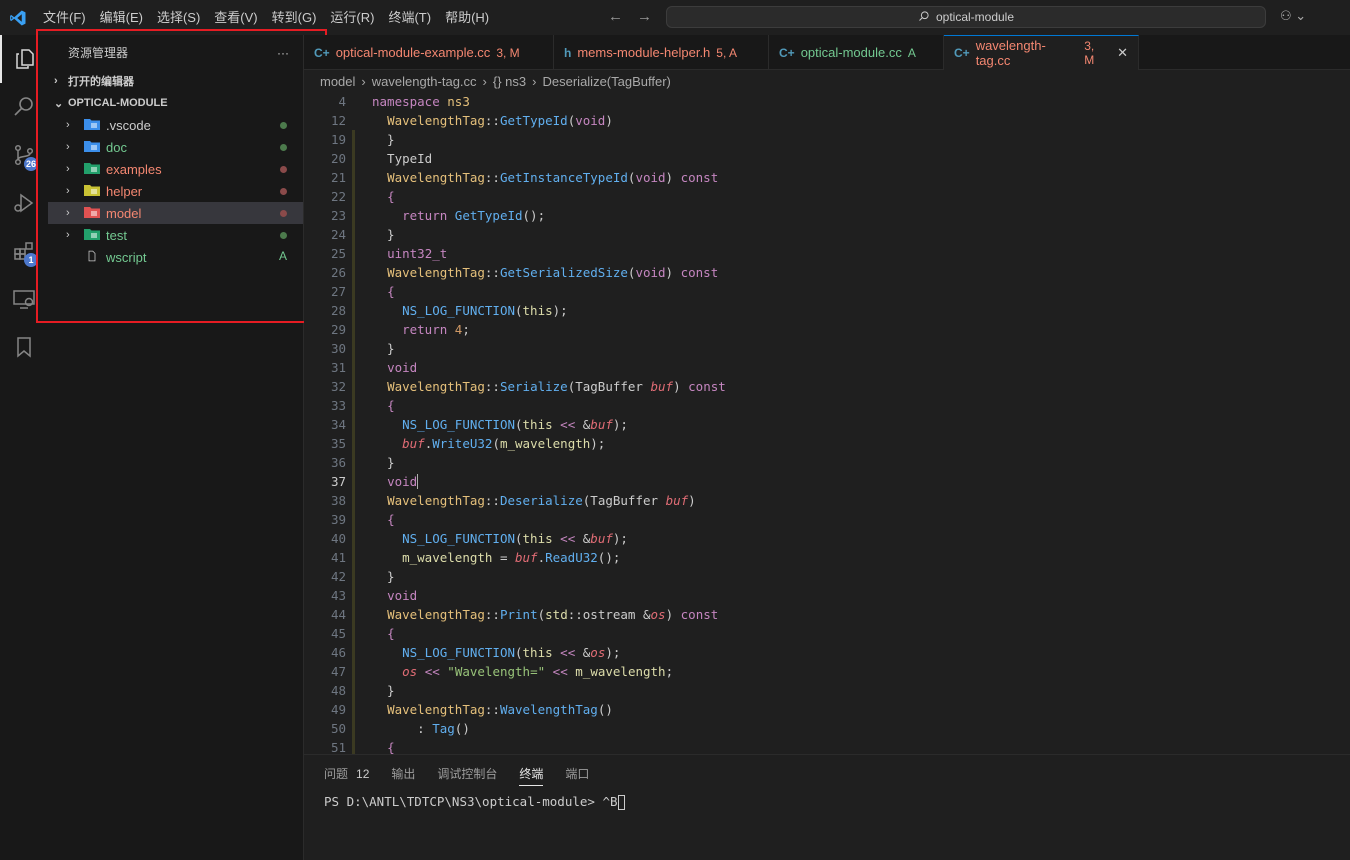 The width and height of the screenshot is (1350, 860). What do you see at coordinates (346, 775) in the screenshot?
I see `panel-tab: 问题 12` at bounding box center [346, 775].